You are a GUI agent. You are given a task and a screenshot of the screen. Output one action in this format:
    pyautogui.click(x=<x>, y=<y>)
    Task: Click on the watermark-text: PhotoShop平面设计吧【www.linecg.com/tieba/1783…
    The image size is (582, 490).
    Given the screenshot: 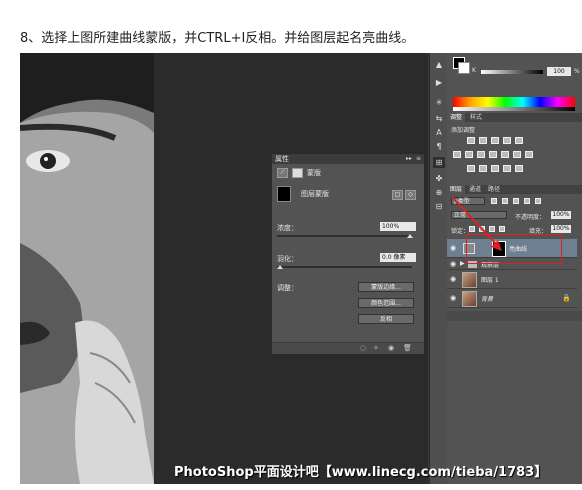 What is the action you would take?
    pyautogui.click(x=361, y=472)
    